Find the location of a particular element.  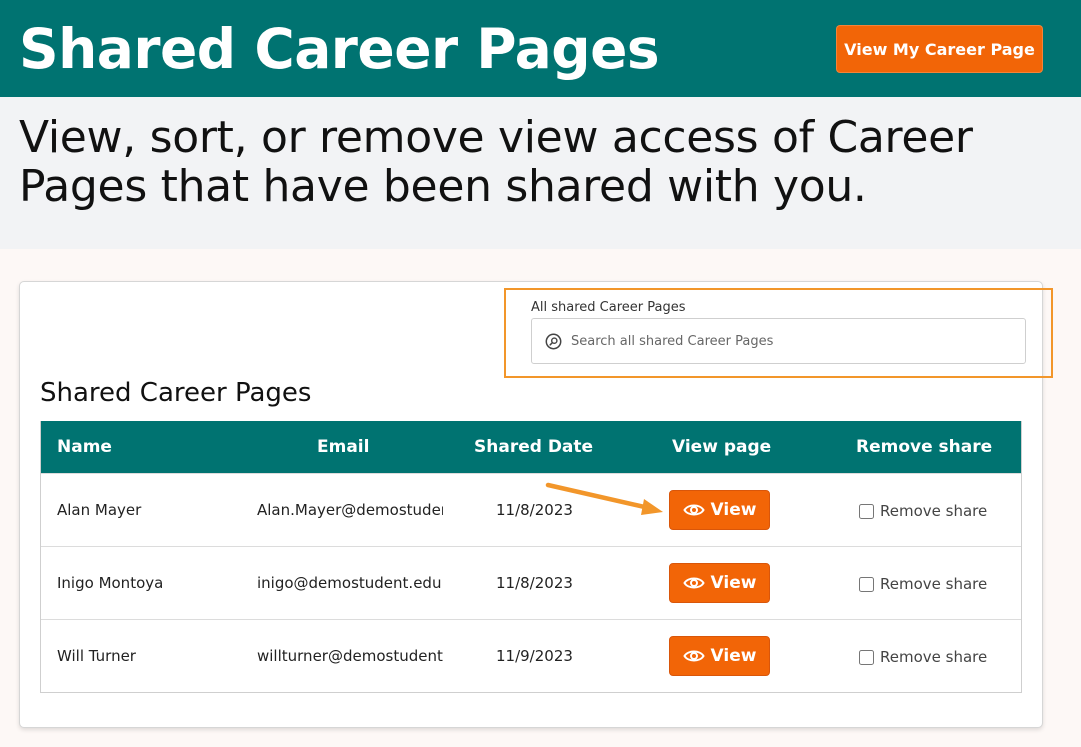

column-header-name: Name is located at coordinates (84, 447).